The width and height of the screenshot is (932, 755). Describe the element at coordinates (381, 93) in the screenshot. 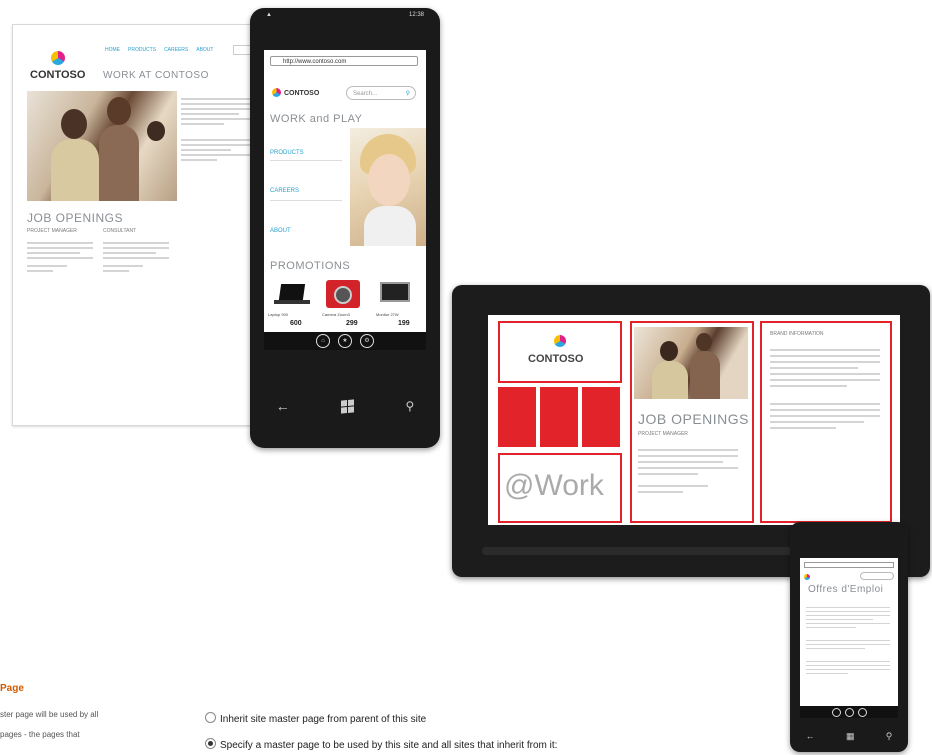

I see `phone-search-input: Search... ⚲` at that location.